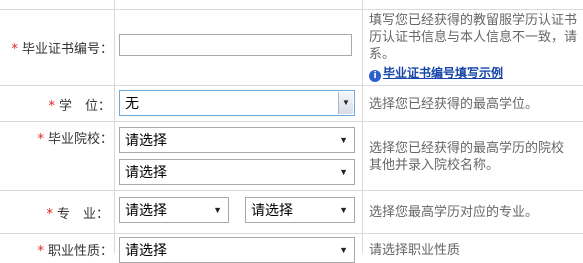 The height and width of the screenshot is (263, 583). I want to click on degree-help: 选择您已经获得的最高学位。, so click(454, 104).